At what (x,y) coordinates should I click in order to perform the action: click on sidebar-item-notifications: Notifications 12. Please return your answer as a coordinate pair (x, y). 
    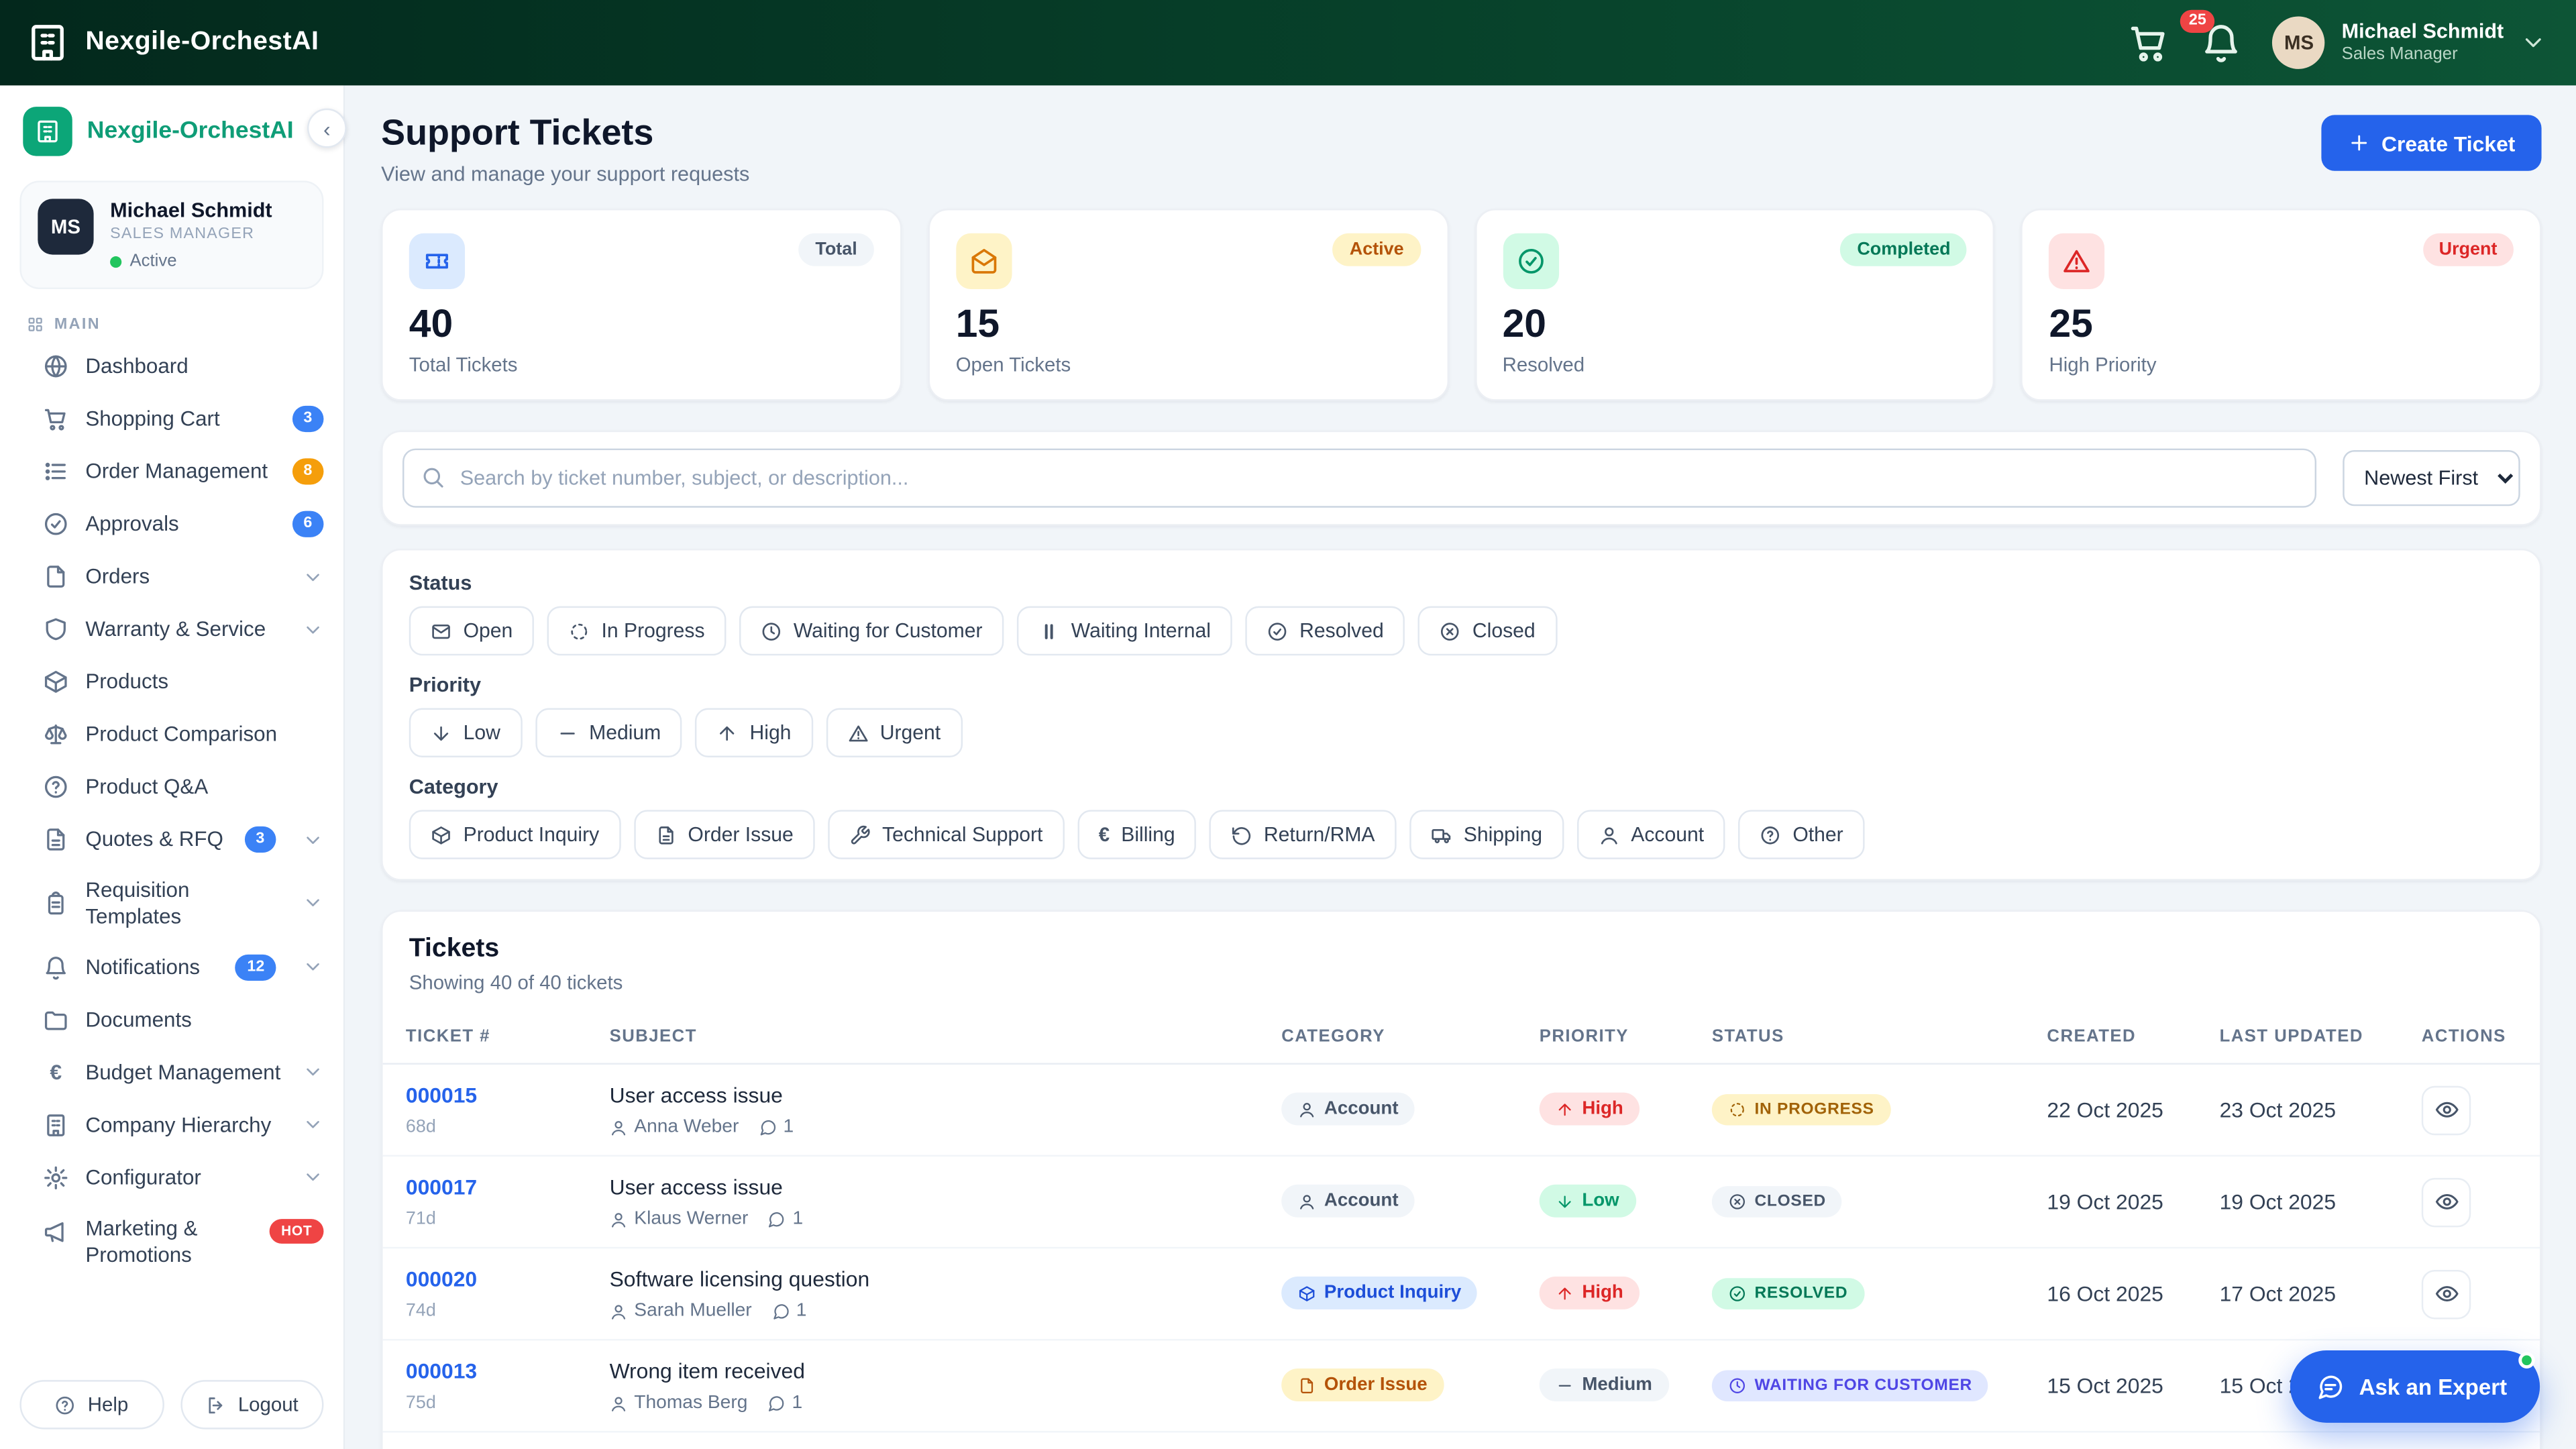
    Looking at the image, I should click on (171, 967).